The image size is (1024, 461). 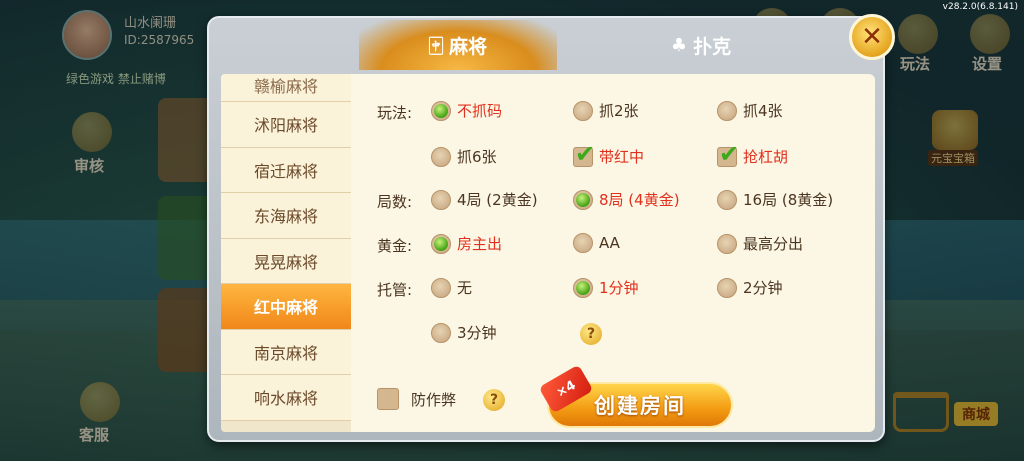 What do you see at coordinates (591, 334) in the screenshot?
I see `trust-help-icon: ?` at bounding box center [591, 334].